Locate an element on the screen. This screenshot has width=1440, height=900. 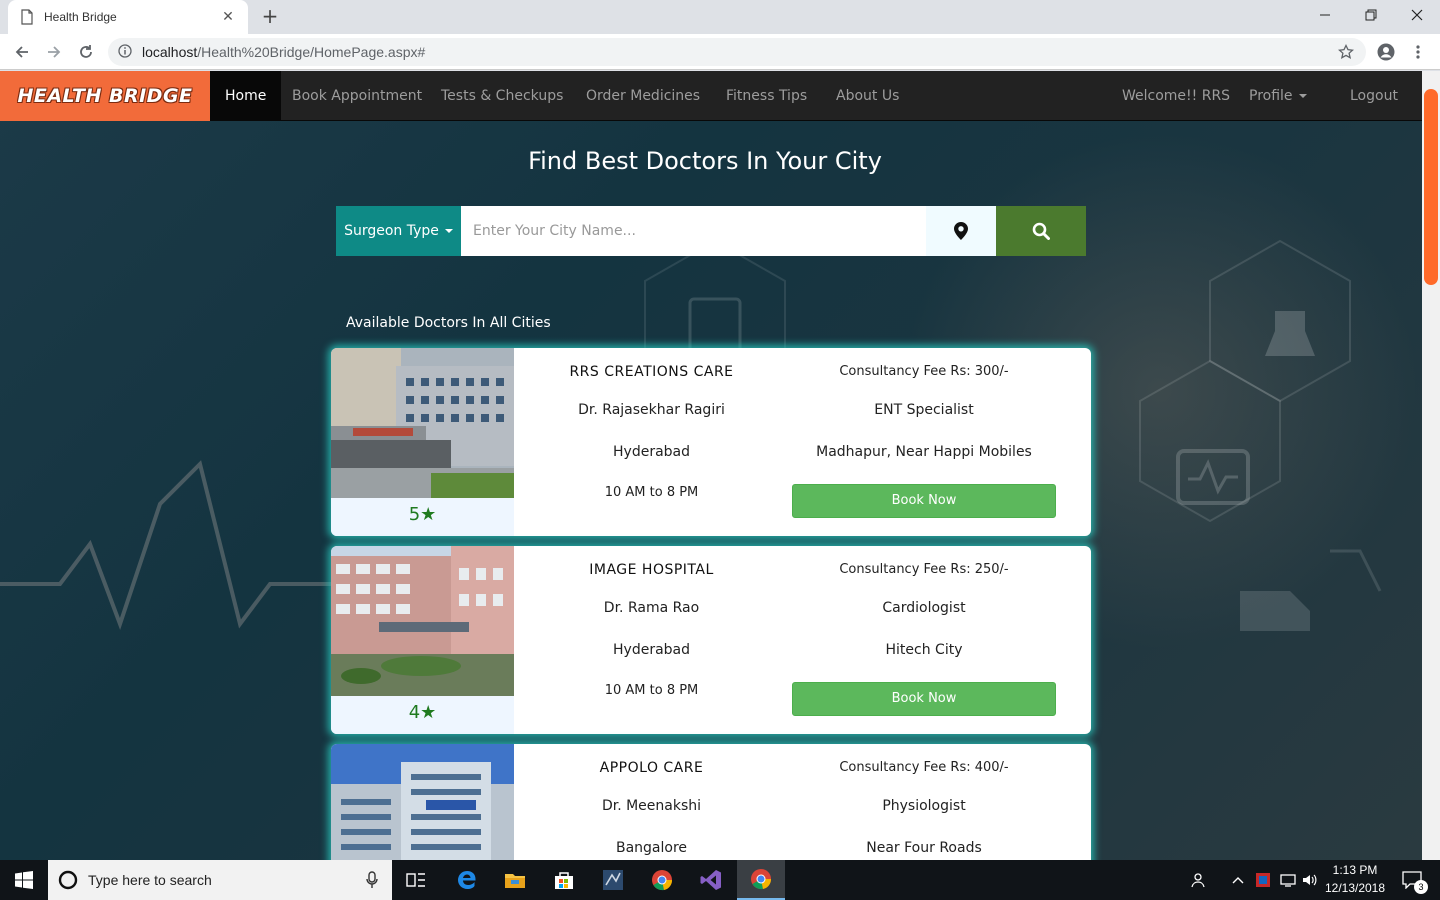
edge-browser-icon is located at coordinates (467, 880).